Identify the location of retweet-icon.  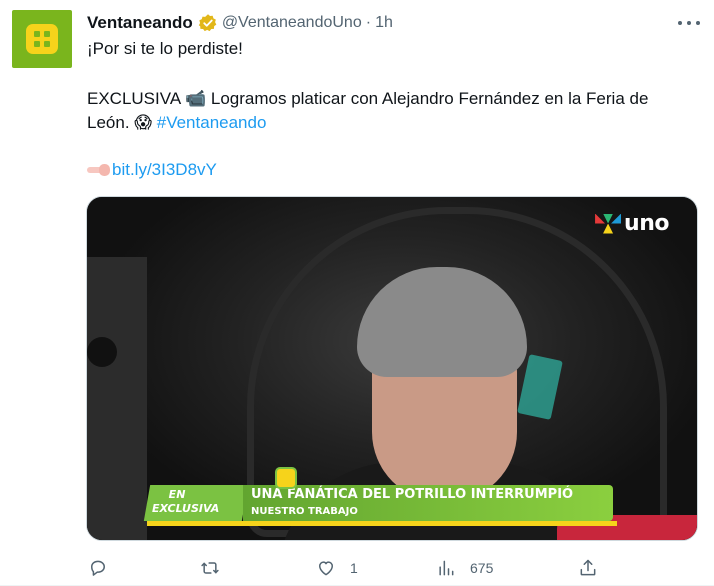
(210, 568).